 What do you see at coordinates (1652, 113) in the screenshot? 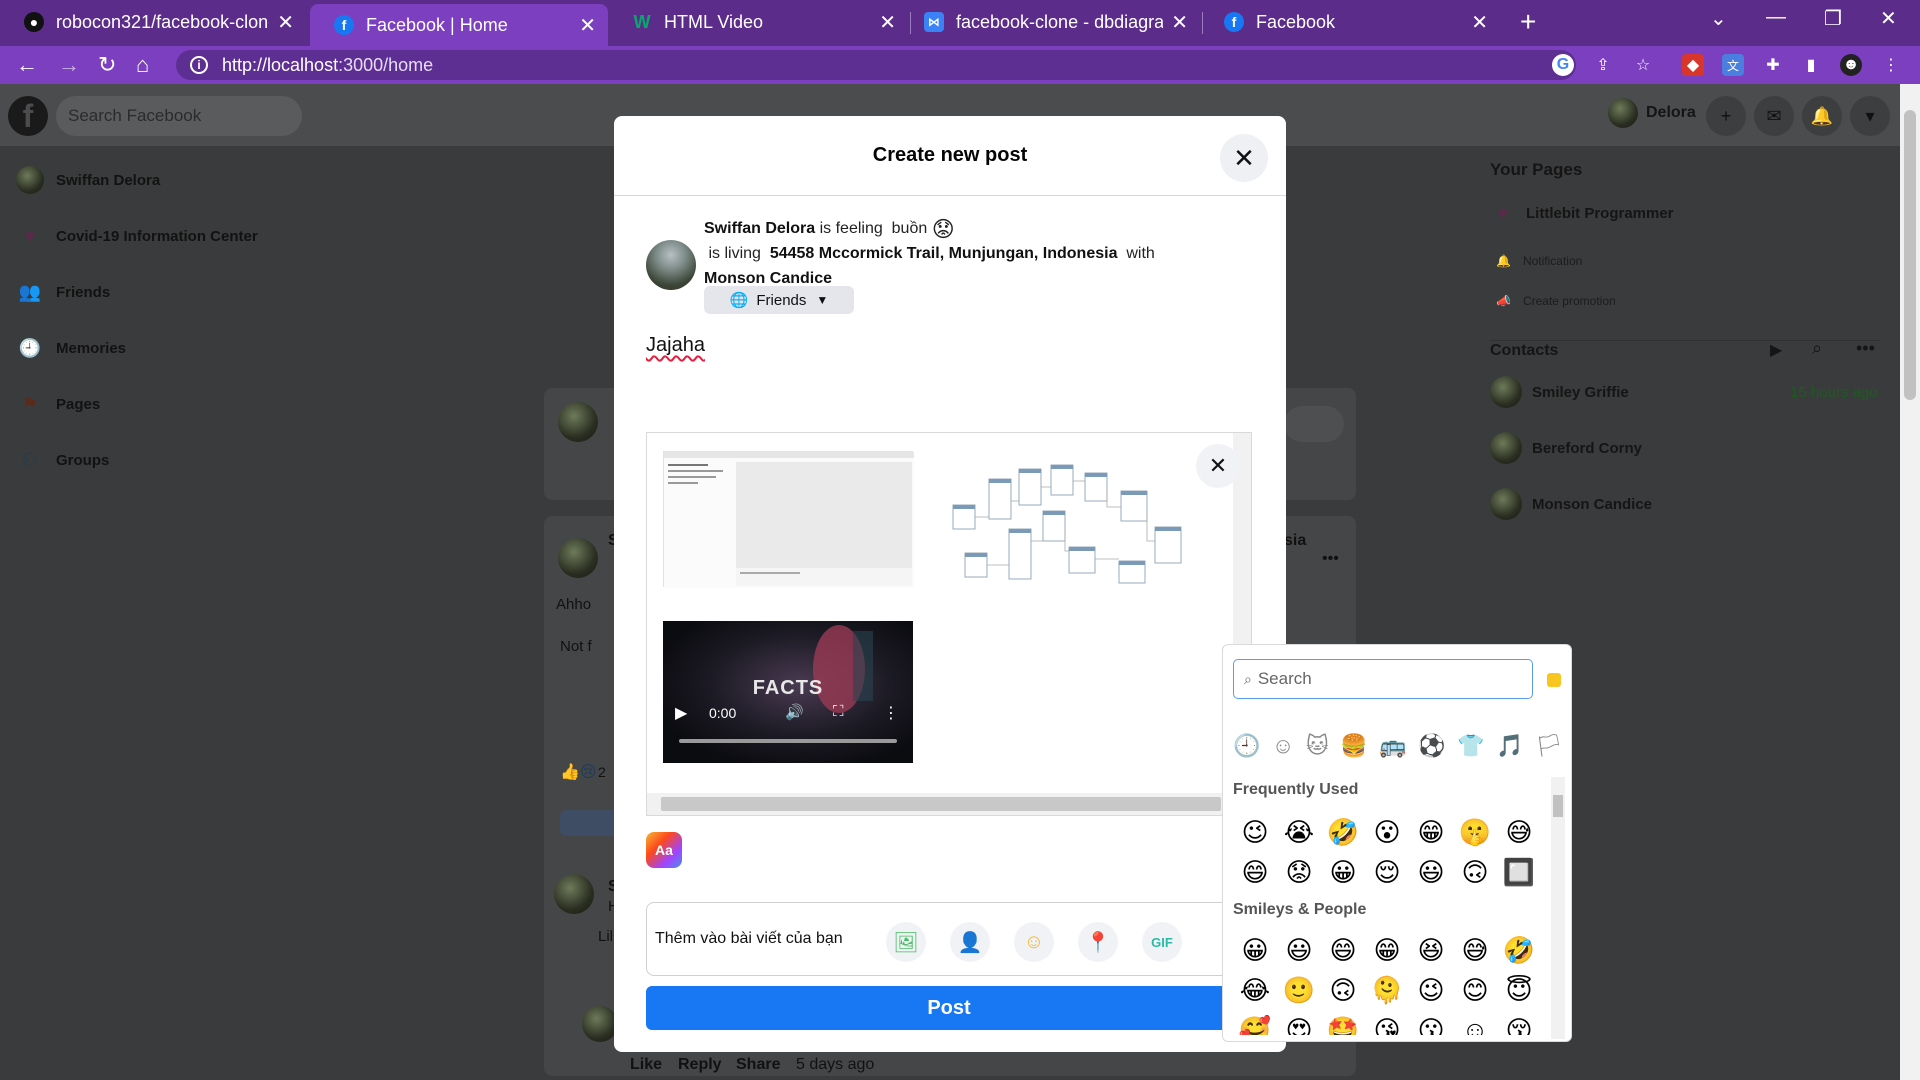
I see `profile-pill: Delora` at bounding box center [1652, 113].